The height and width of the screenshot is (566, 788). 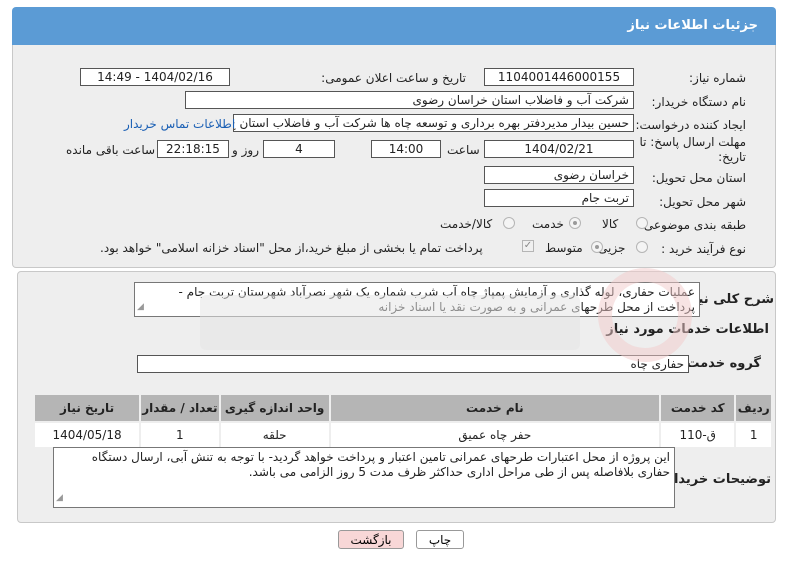 I want to click on col-need-date: تاریخ نیاز, so click(x=87, y=408).